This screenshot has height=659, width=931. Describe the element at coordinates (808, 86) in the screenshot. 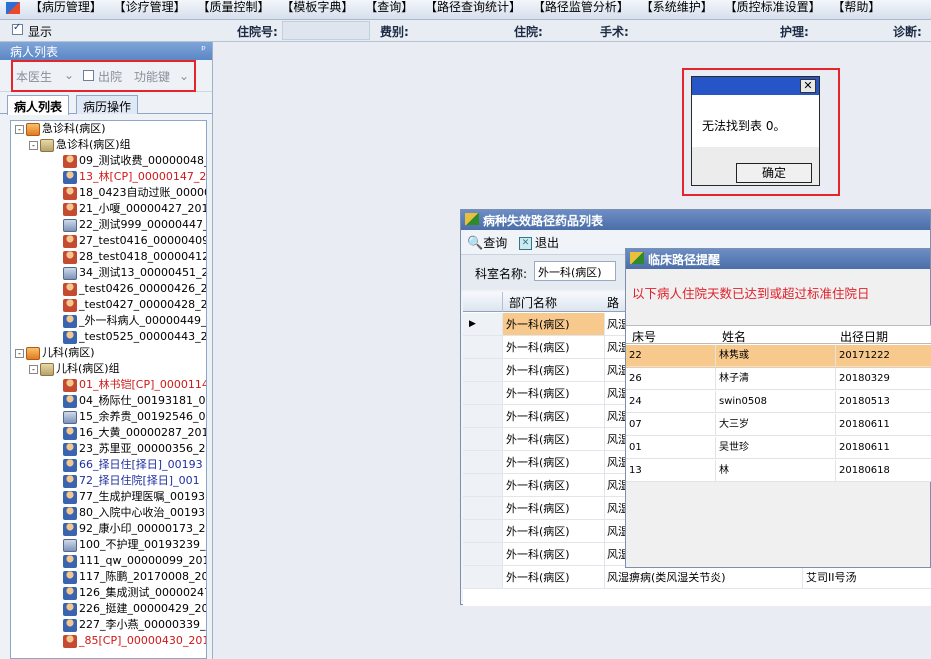

I see `close-icon: ✕` at that location.